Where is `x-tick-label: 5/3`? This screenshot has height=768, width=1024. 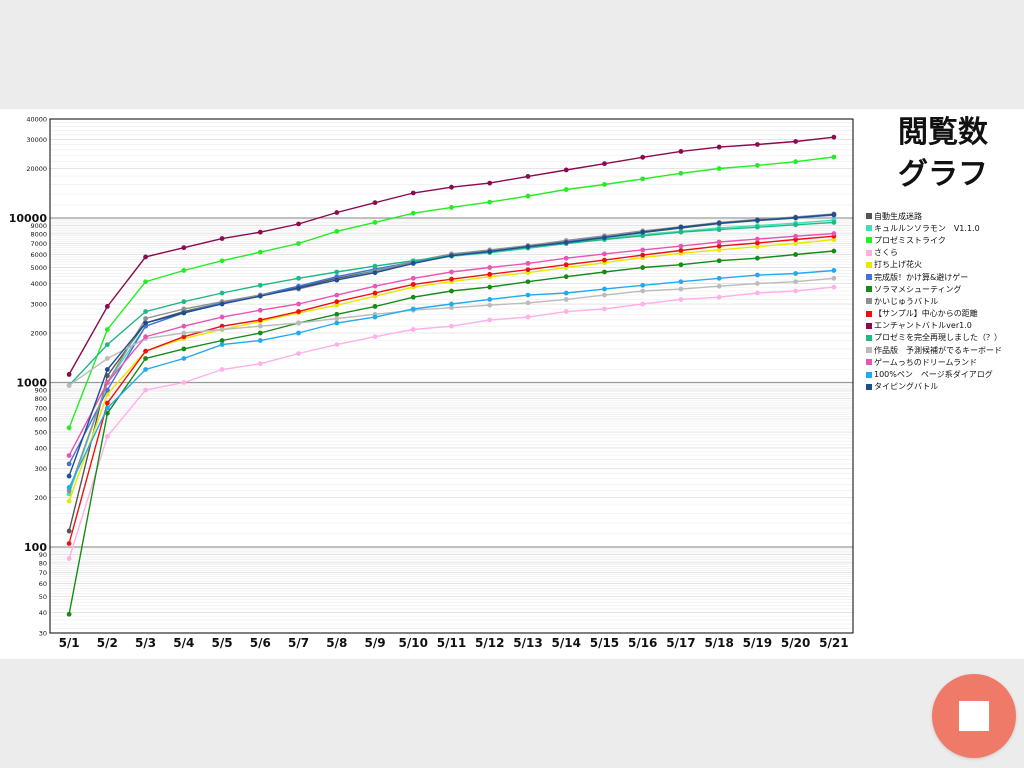
x-tick-label: 5/3 is located at coordinates (145, 643).